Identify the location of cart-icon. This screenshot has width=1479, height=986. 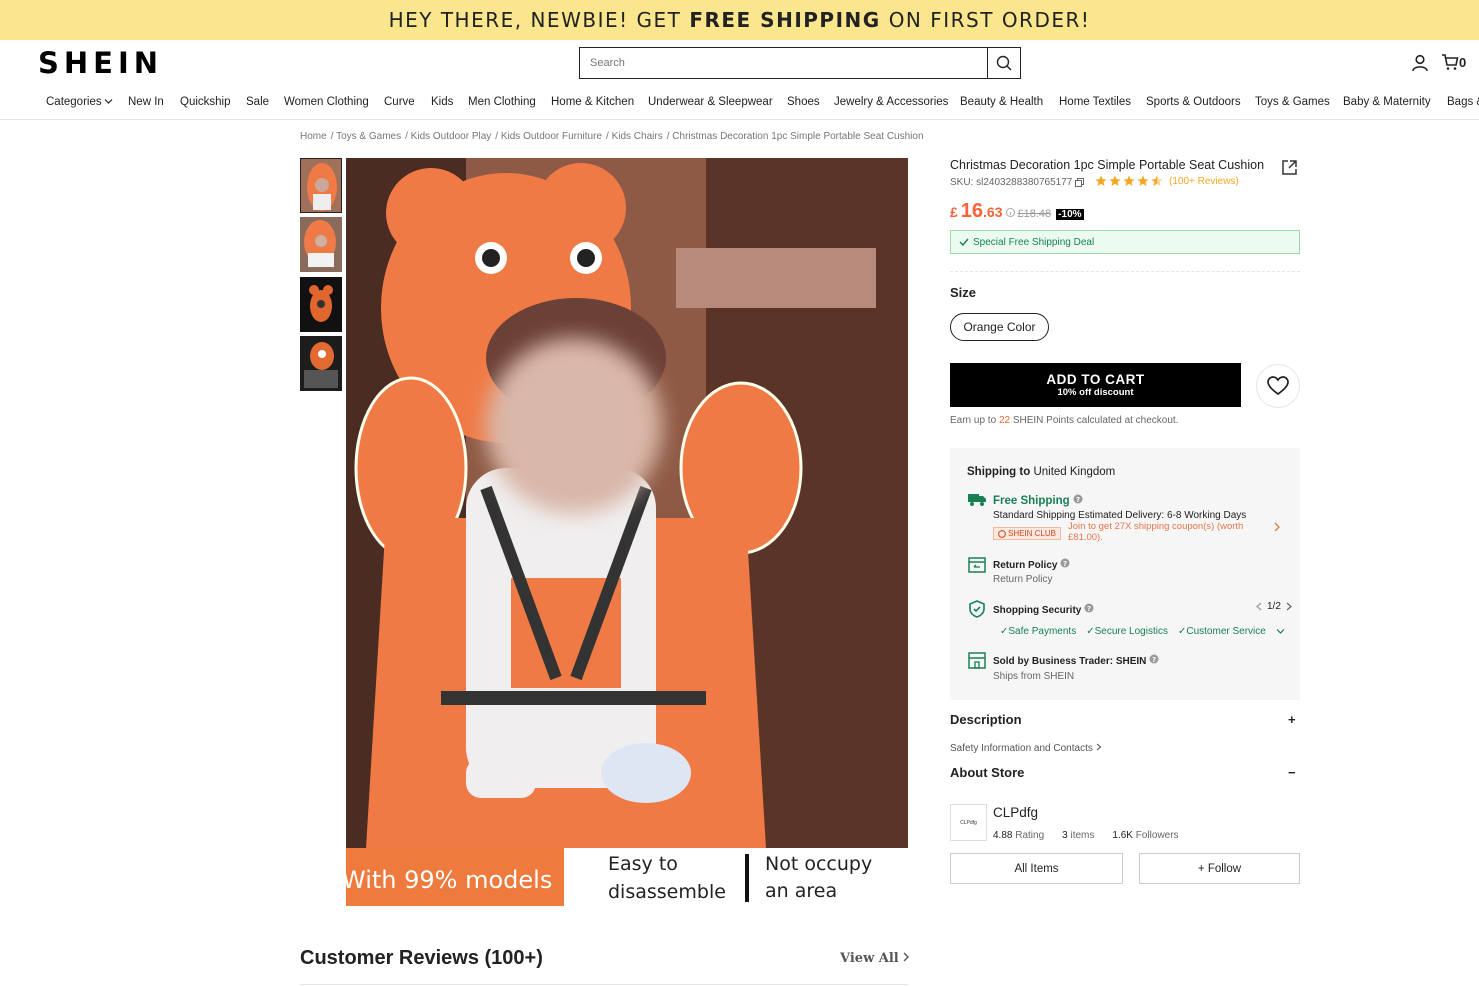
(1450, 62).